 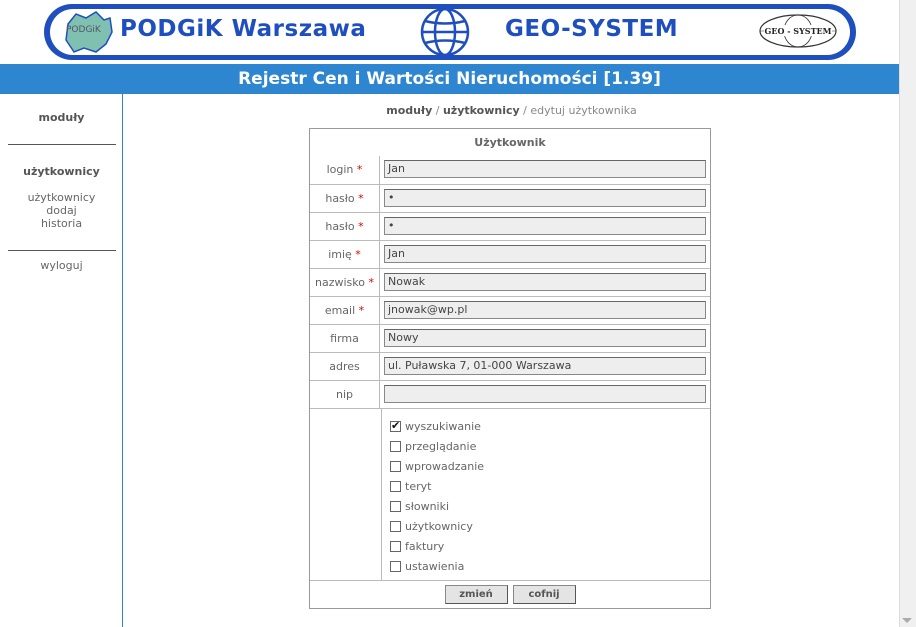 I want to click on field-label-text: adres, so click(x=344, y=366).